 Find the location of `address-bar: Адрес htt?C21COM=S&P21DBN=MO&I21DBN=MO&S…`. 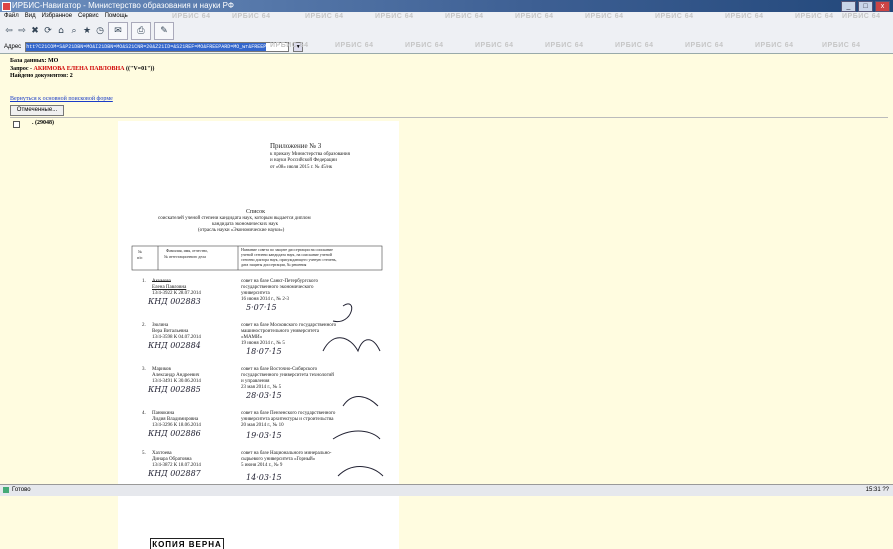

address-bar: Адрес htt?C21COM=S&P21DBN=MO&I21DBN=MO&S… is located at coordinates (154, 46).